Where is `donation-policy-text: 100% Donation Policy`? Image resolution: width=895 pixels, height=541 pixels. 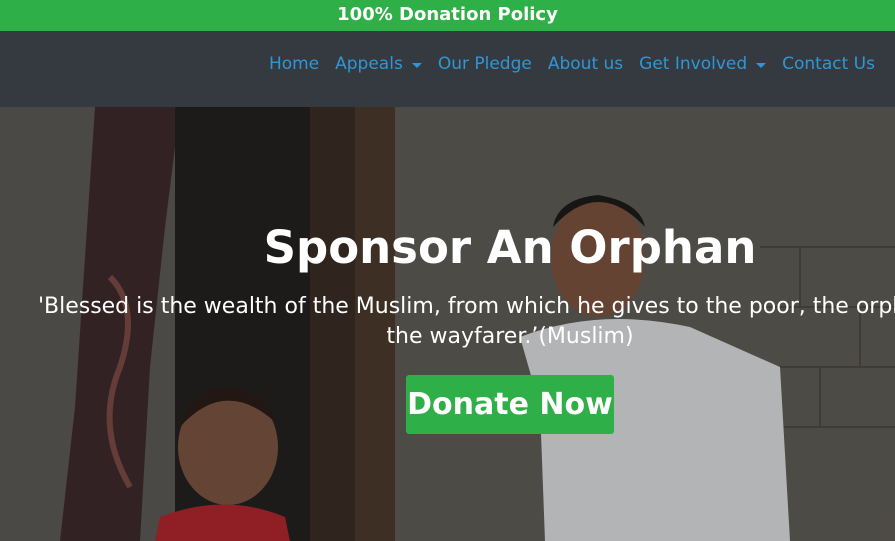
donation-policy-text: 100% Donation Policy is located at coordinates (447, 14).